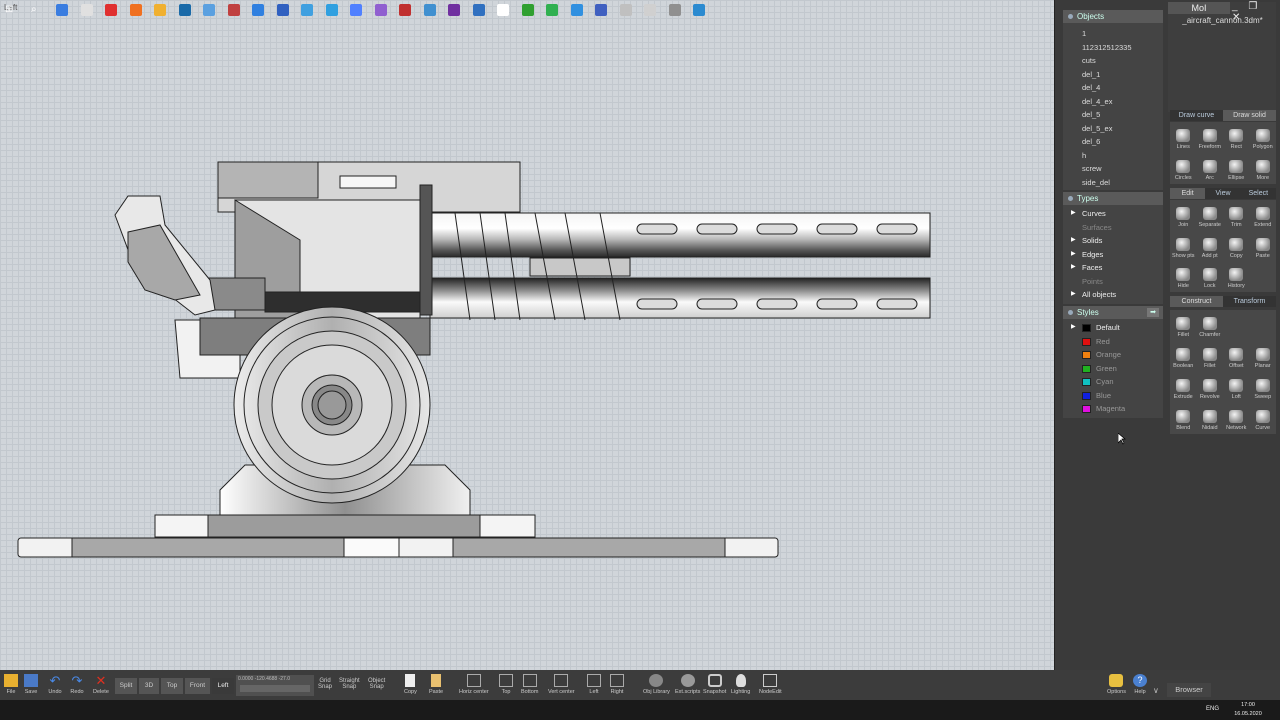 This screenshot has height=720, width=1280. What do you see at coordinates (149, 686) in the screenshot?
I see `view-3d-button: 3D` at bounding box center [149, 686].